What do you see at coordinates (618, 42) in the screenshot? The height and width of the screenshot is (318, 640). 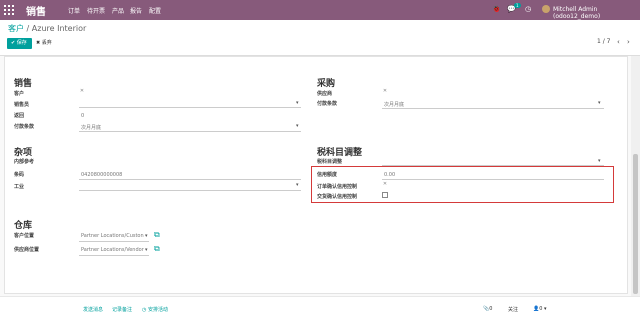 I see `pager-prev-button: ‹` at bounding box center [618, 42].